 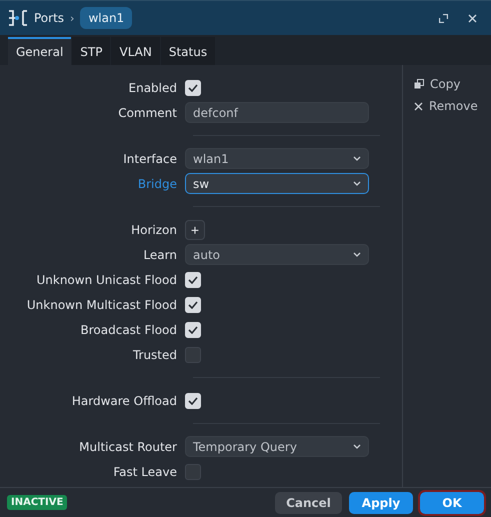 I want to click on field-label: Unknown Multicast Flood, so click(x=102, y=305).